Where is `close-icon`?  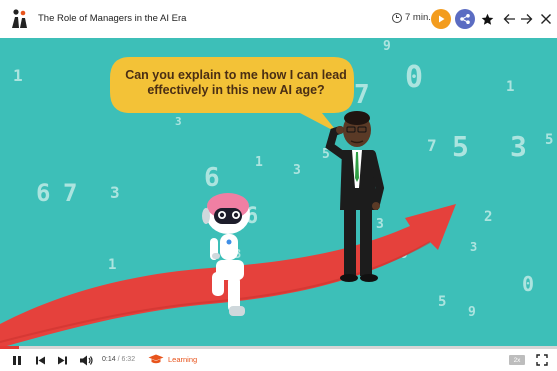 close-icon is located at coordinates (546, 19).